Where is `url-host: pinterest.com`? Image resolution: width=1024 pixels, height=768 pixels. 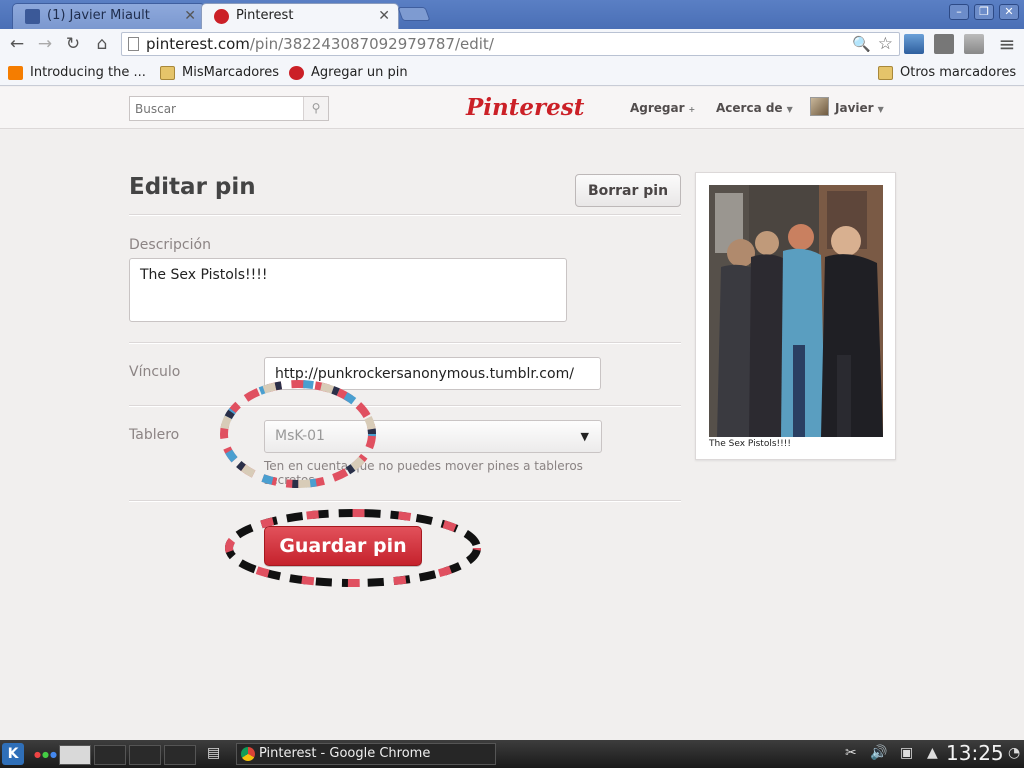 url-host: pinterest.com is located at coordinates (198, 44).